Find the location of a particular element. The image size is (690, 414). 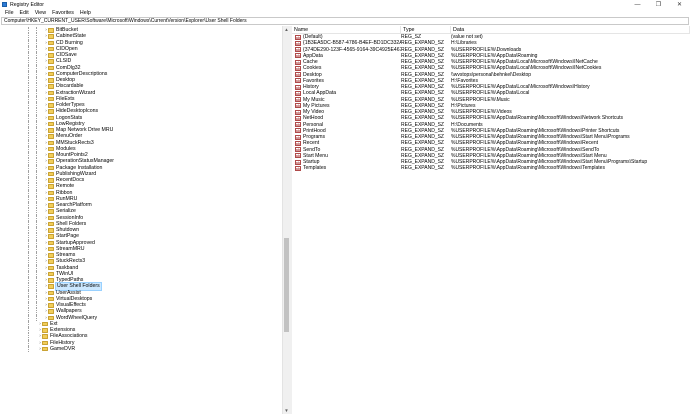

menu-favorites: Favorites is located at coordinates (63, 13).